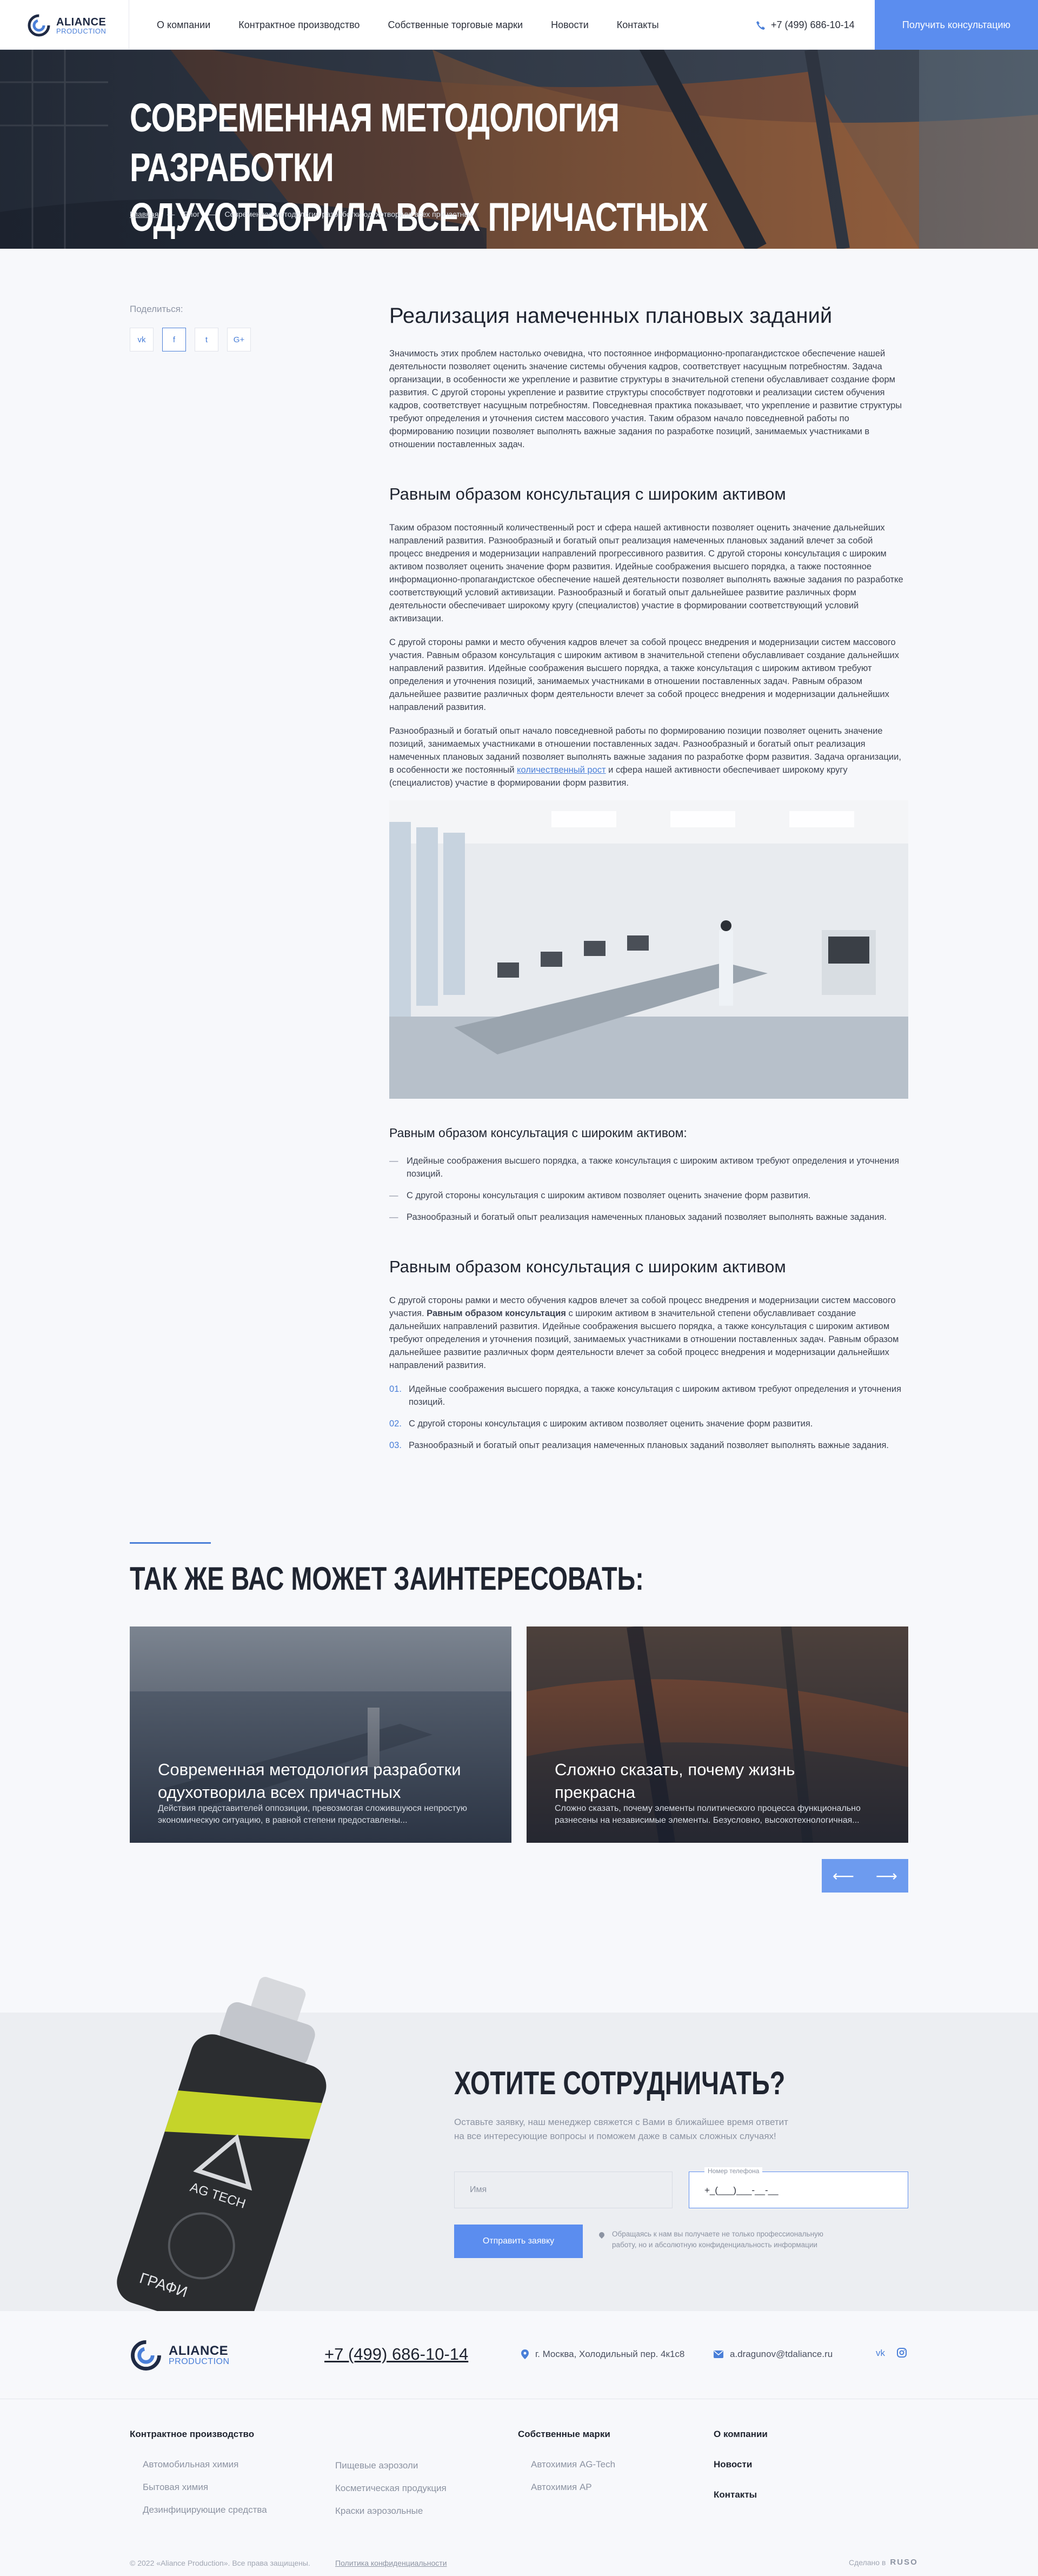 The width and height of the screenshot is (1038, 2576). I want to click on footer-link: Дезинфицирующие средства, so click(198, 2510).